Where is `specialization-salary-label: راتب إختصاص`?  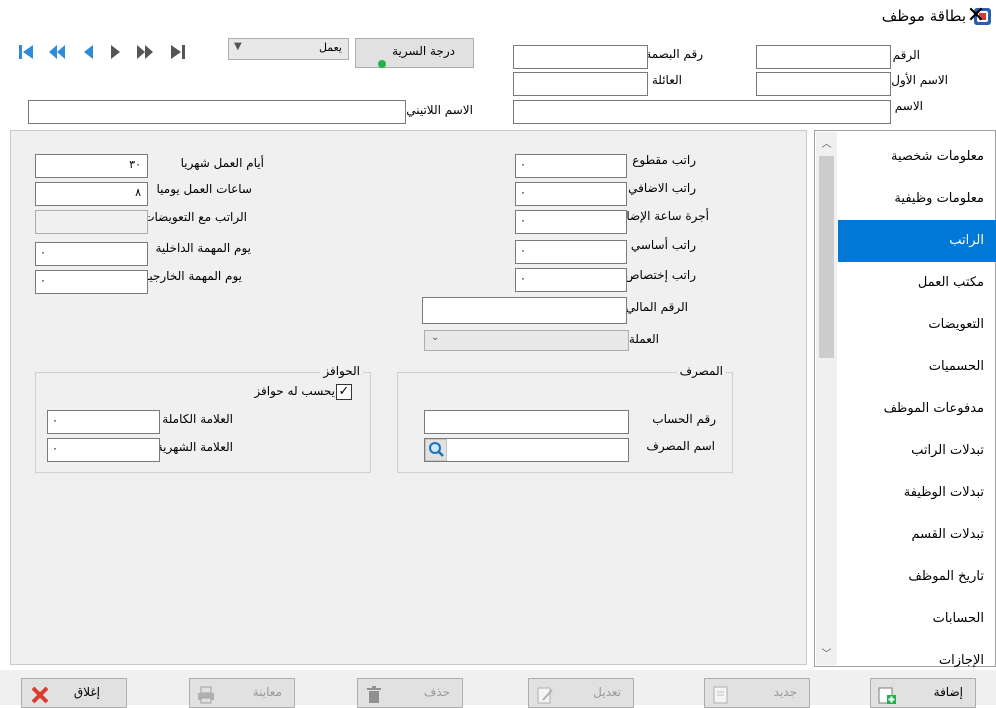
specialization-salary-label: راتب إختصاص is located at coordinates (660, 275).